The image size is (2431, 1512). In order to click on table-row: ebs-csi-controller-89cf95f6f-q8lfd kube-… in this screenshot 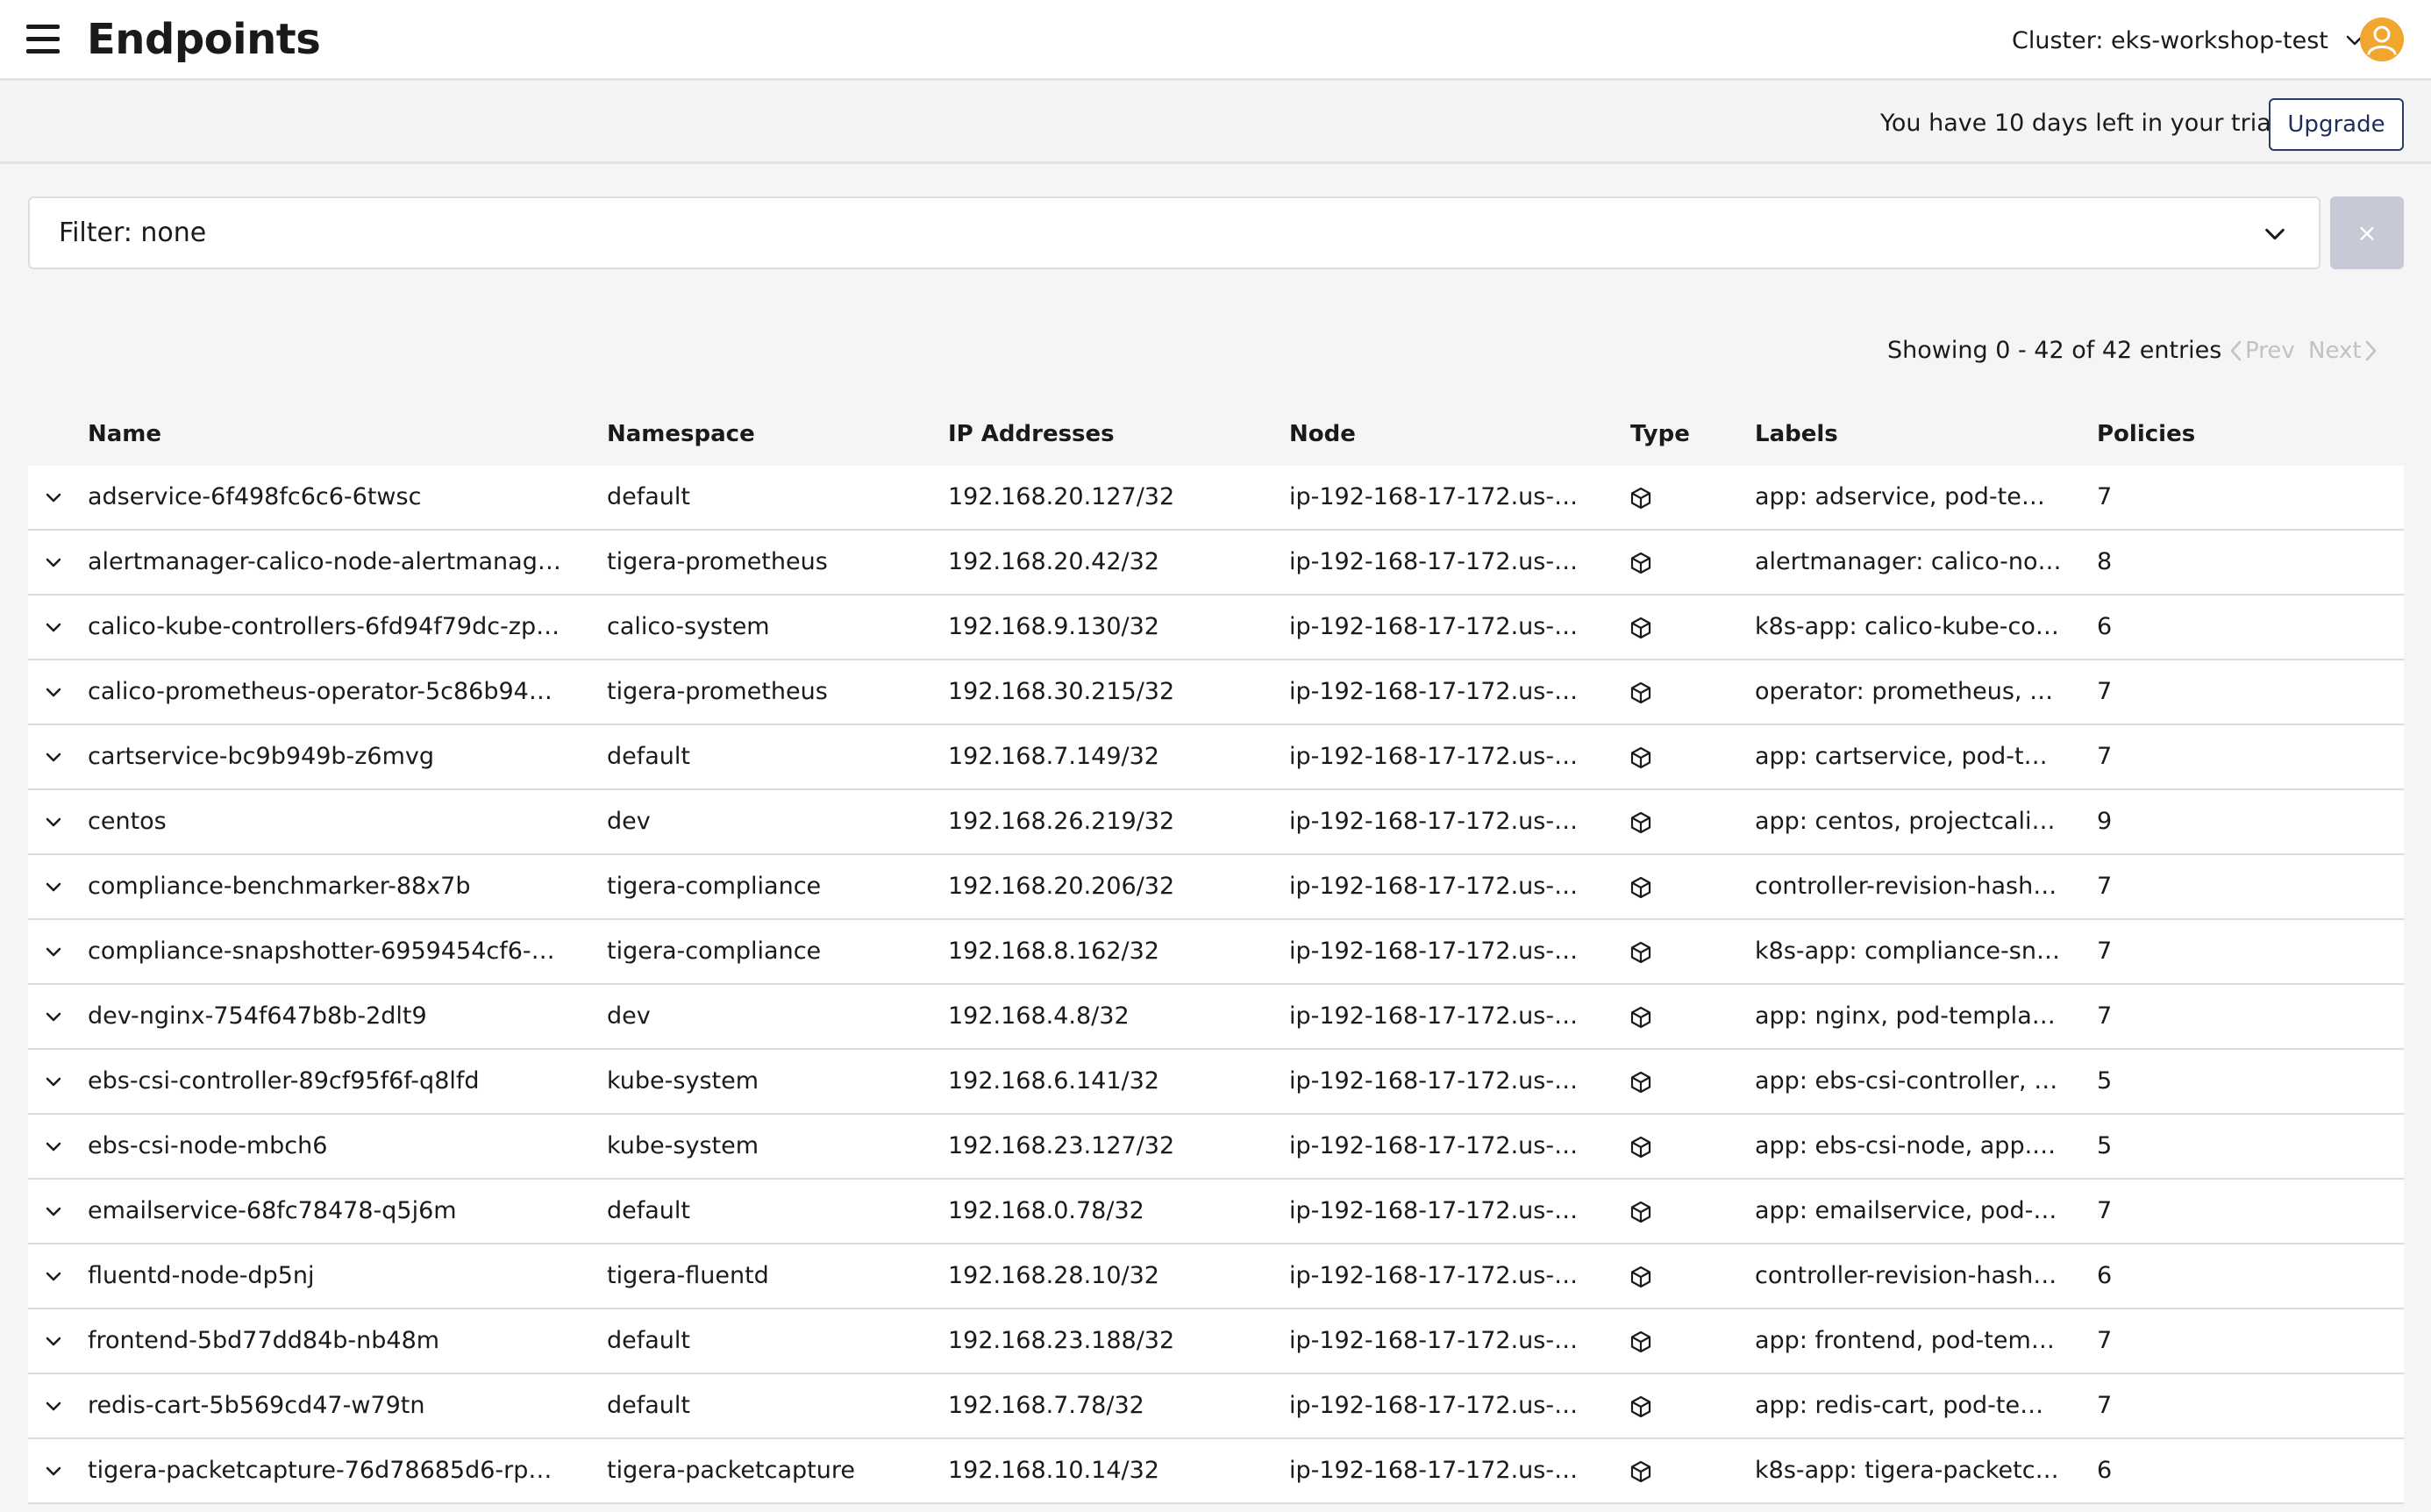, I will do `click(1216, 1082)`.